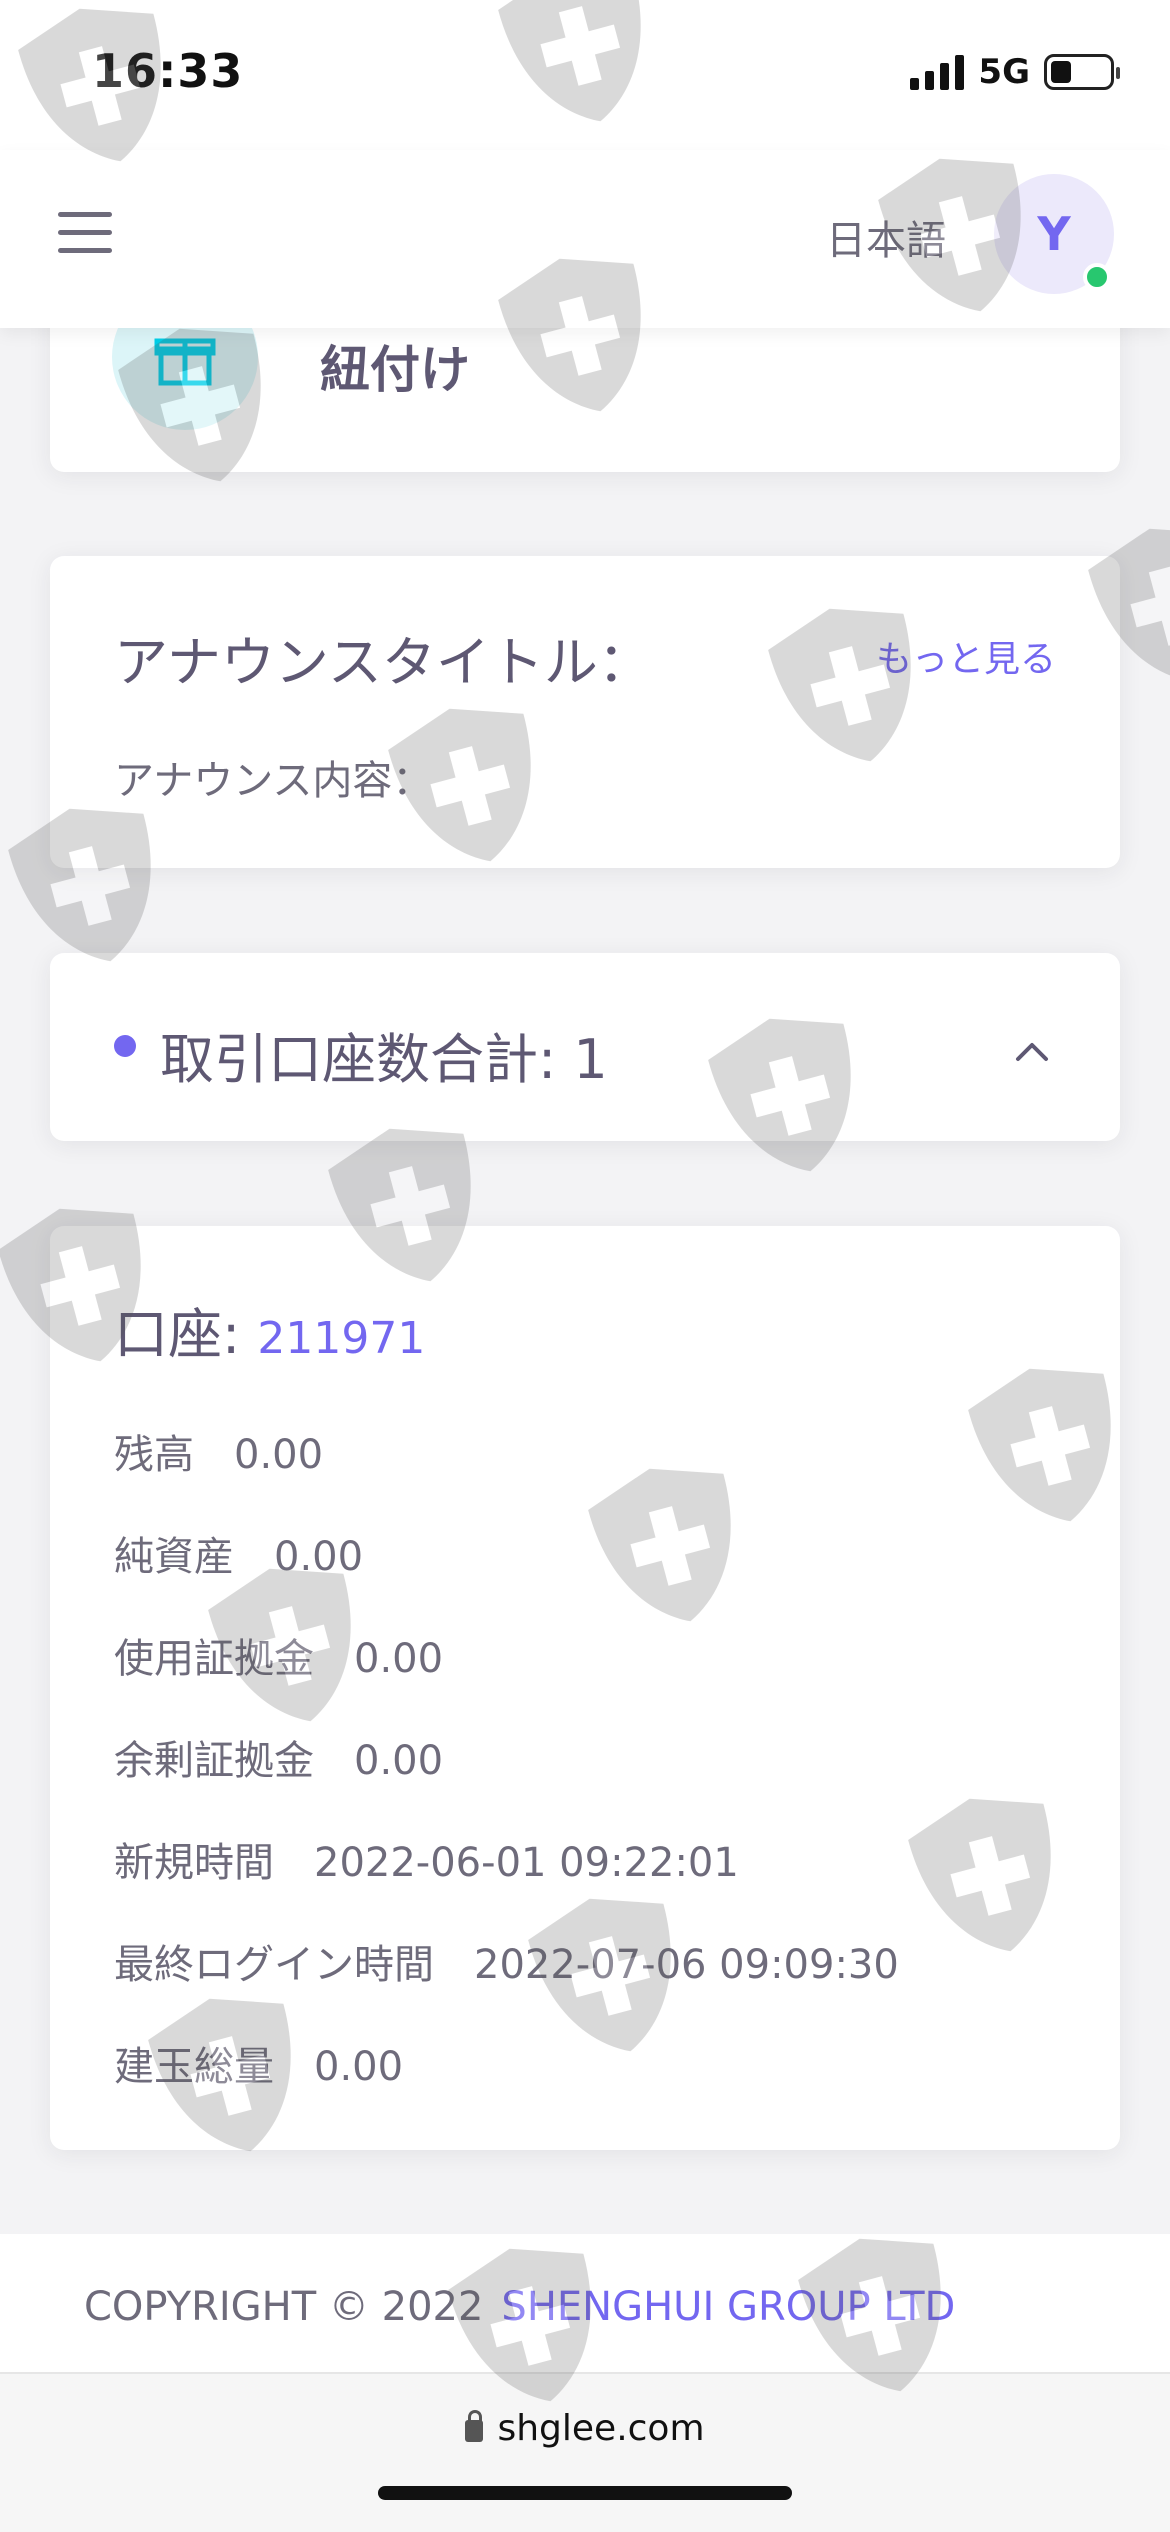  Describe the element at coordinates (383, 662) in the screenshot. I see `announcement-title: アナウンスタイトル：` at that location.